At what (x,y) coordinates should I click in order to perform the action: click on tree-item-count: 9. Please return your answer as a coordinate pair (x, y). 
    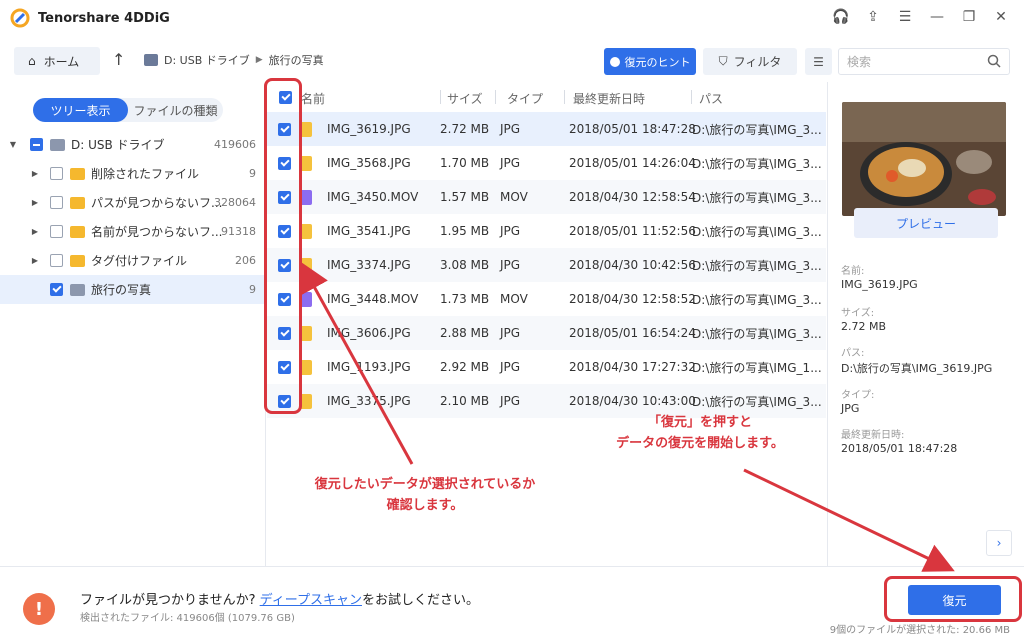
    Looking at the image, I should click on (252, 173).